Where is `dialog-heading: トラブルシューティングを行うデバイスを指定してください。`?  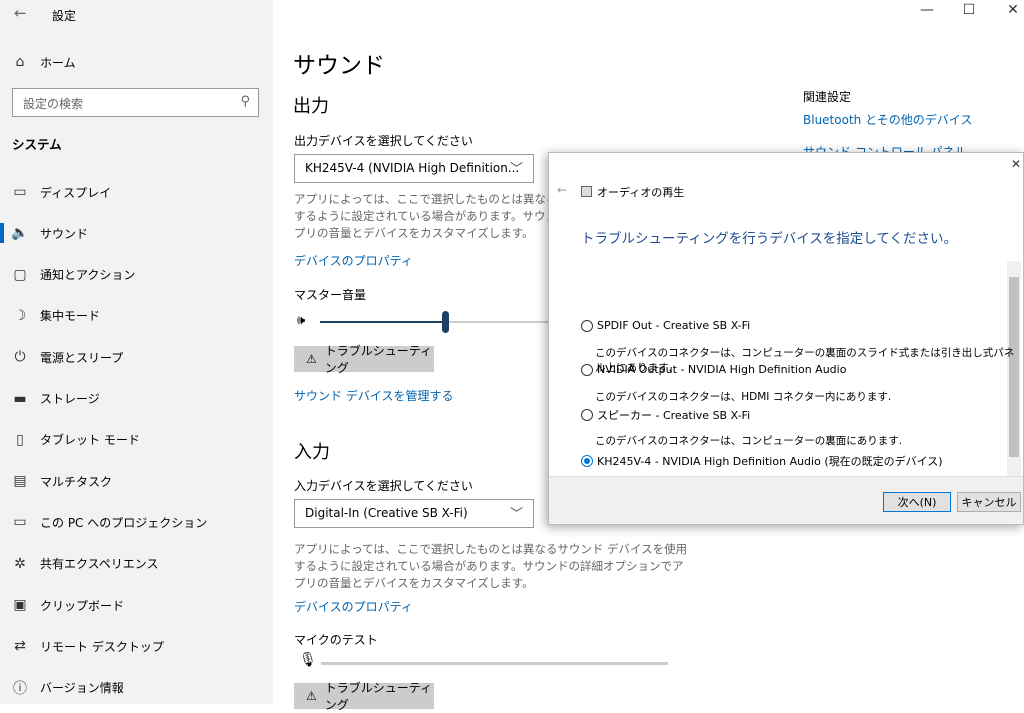 dialog-heading: トラブルシューティングを行うデバイスを指定してください。 is located at coordinates (769, 239).